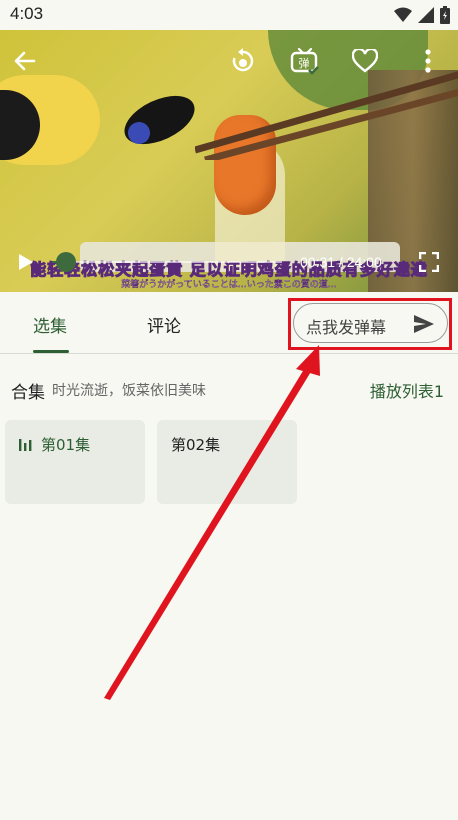 The height and width of the screenshot is (820, 458). I want to click on status-icons, so click(422, 15).